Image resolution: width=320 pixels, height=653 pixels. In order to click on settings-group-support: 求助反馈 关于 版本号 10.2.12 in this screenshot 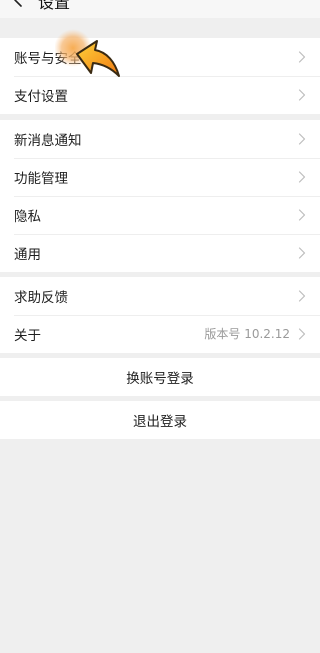, I will do `click(160, 315)`.